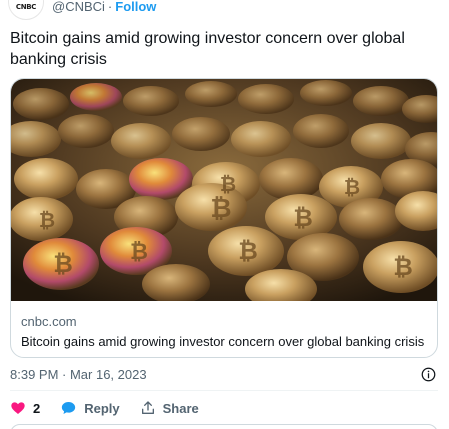 The height and width of the screenshot is (429, 449). I want to click on follow-button: Follow, so click(135, 7).